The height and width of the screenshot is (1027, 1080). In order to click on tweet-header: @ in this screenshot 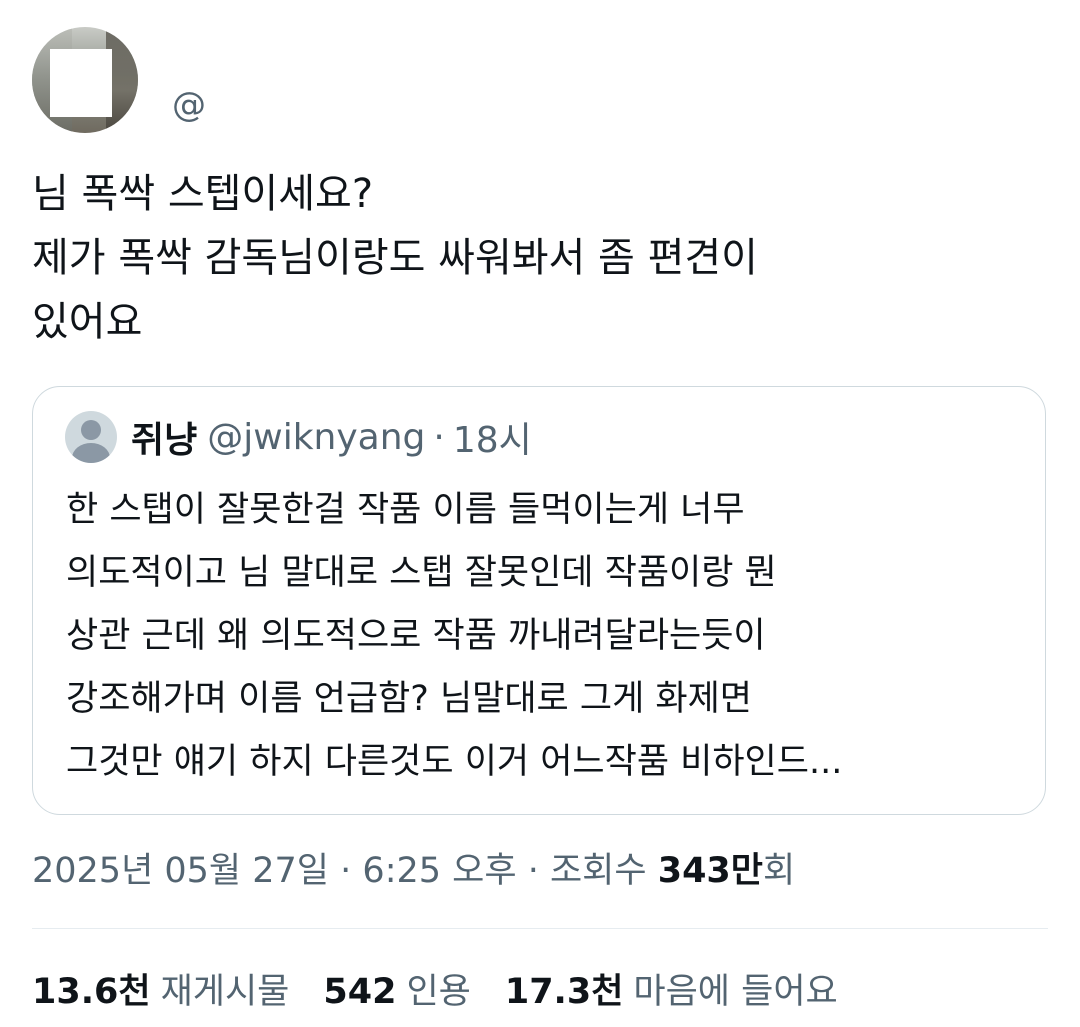, I will do `click(119, 80)`.